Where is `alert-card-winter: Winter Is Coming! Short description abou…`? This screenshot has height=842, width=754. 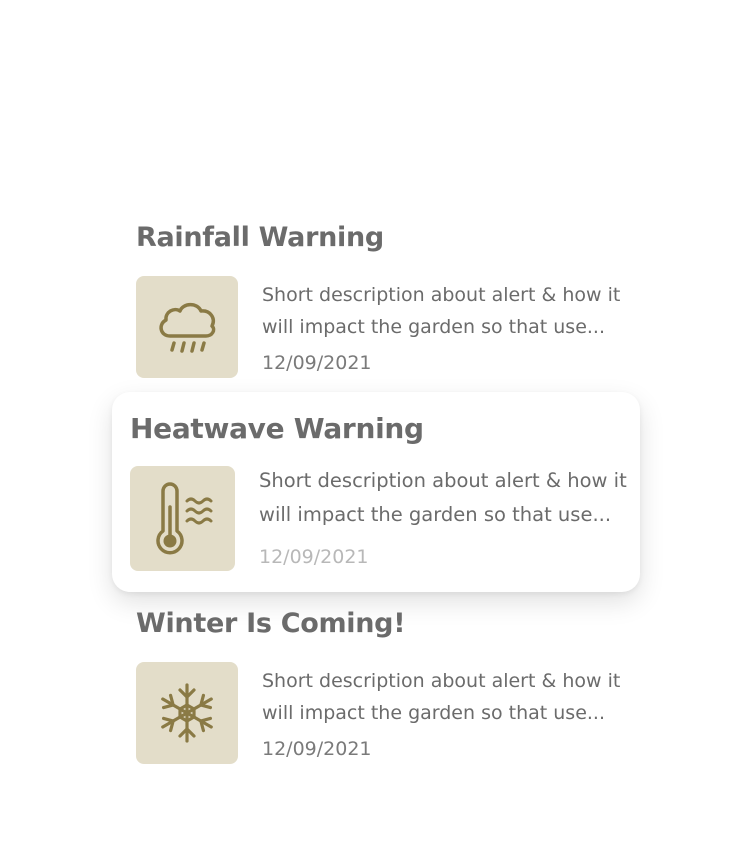
alert-card-winter: Winter Is Coming! Short description abou… is located at coordinates (386, 688).